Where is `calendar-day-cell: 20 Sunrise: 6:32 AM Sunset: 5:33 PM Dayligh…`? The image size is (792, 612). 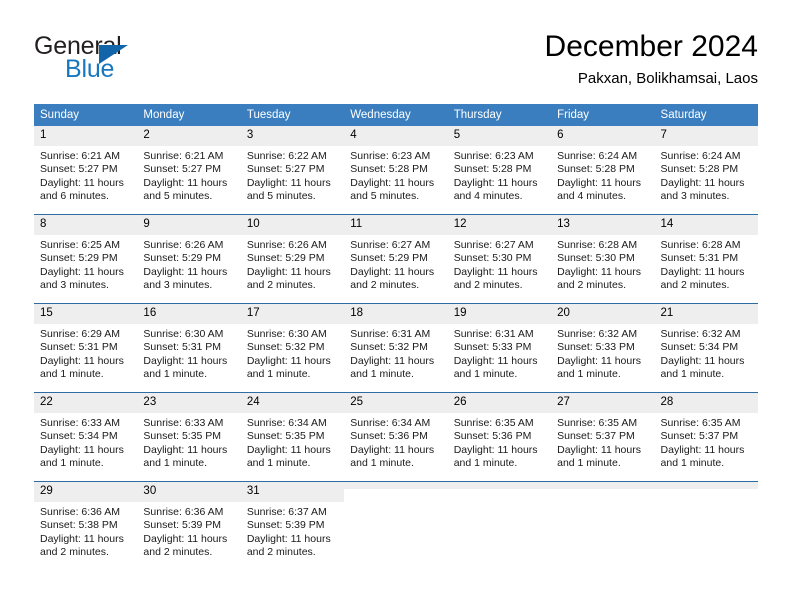 calendar-day-cell: 20 Sunrise: 6:32 AM Sunset: 5:33 PM Dayligh… is located at coordinates (603, 348).